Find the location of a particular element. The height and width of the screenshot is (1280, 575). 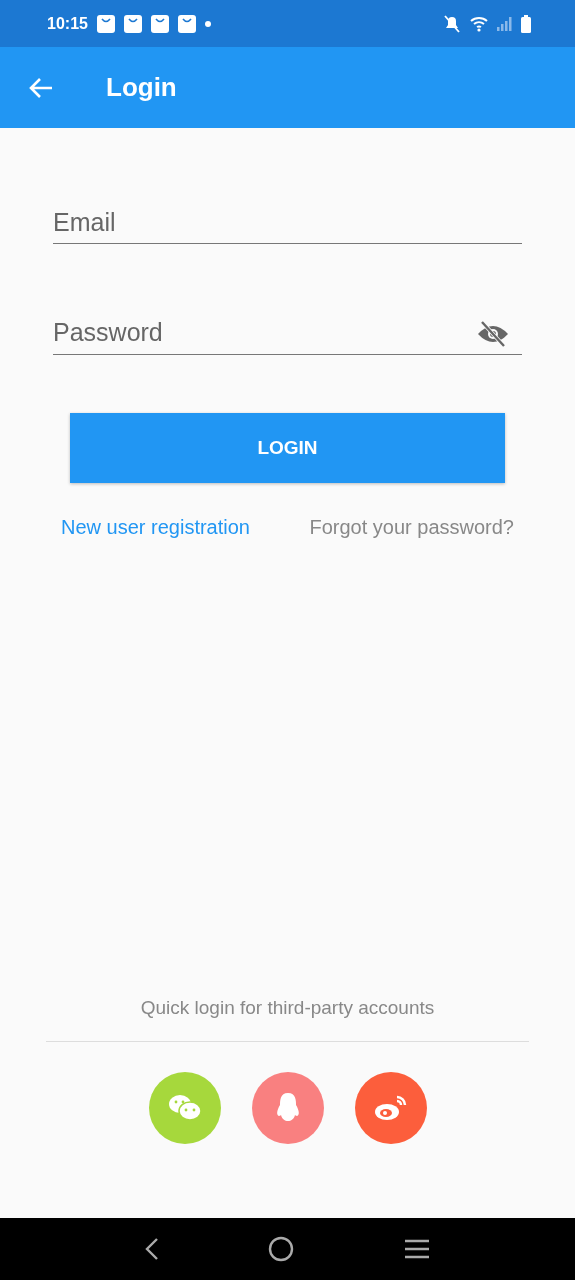

eye-logo-icon is located at coordinates (390, 1108).